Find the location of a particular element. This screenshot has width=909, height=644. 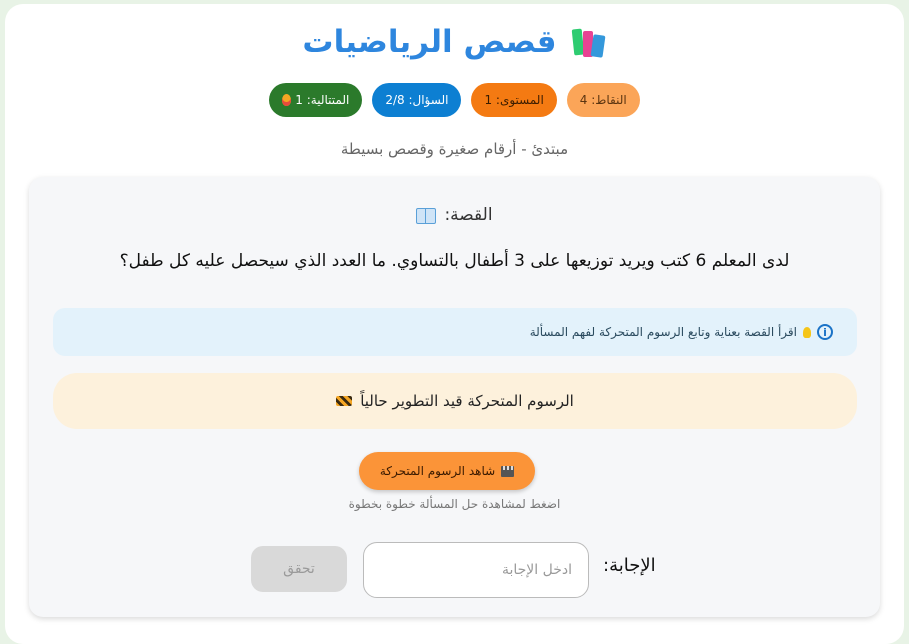

animation-notice: الرسوم المتحركة قيد التطوير حالياً is located at coordinates (455, 401).